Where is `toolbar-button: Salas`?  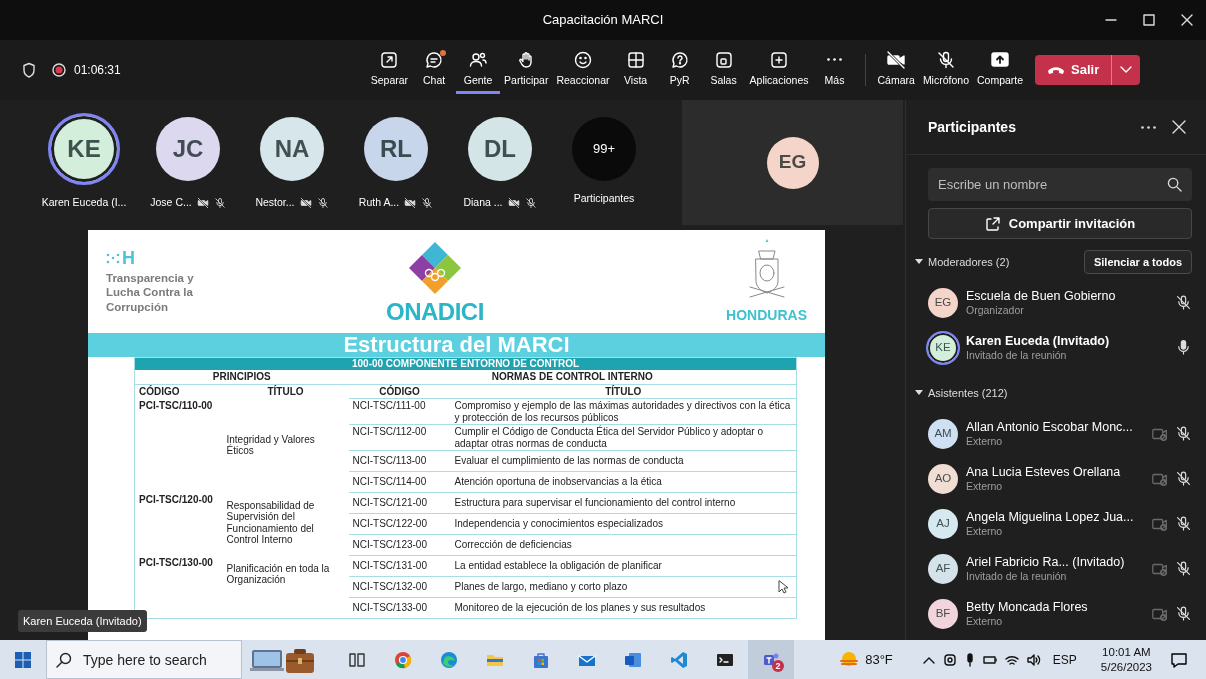 toolbar-button: Salas is located at coordinates (723, 70).